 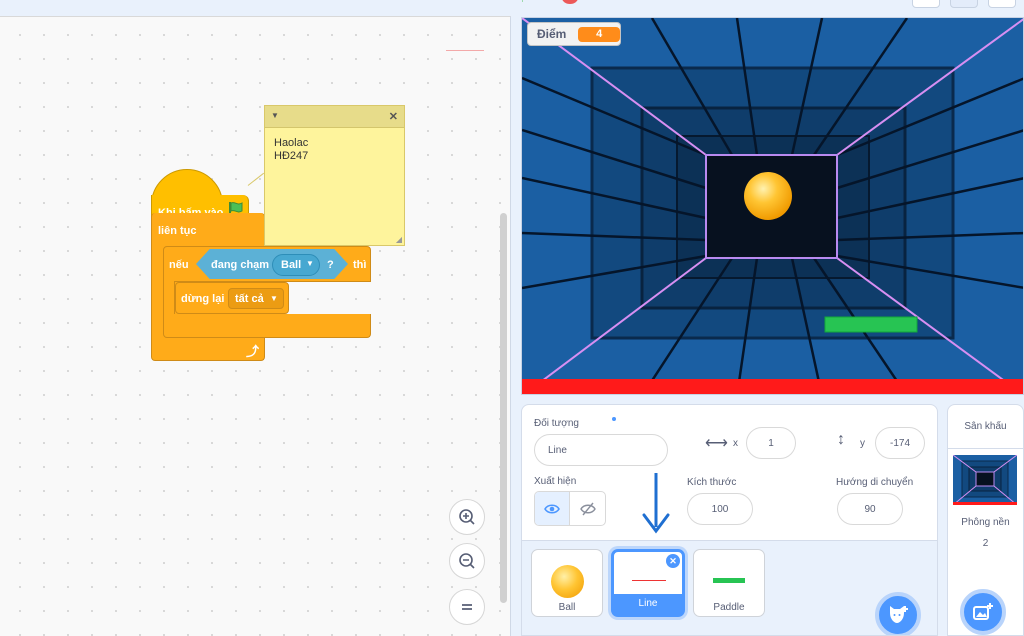 I want to click on y-value: -174, so click(x=899, y=443).